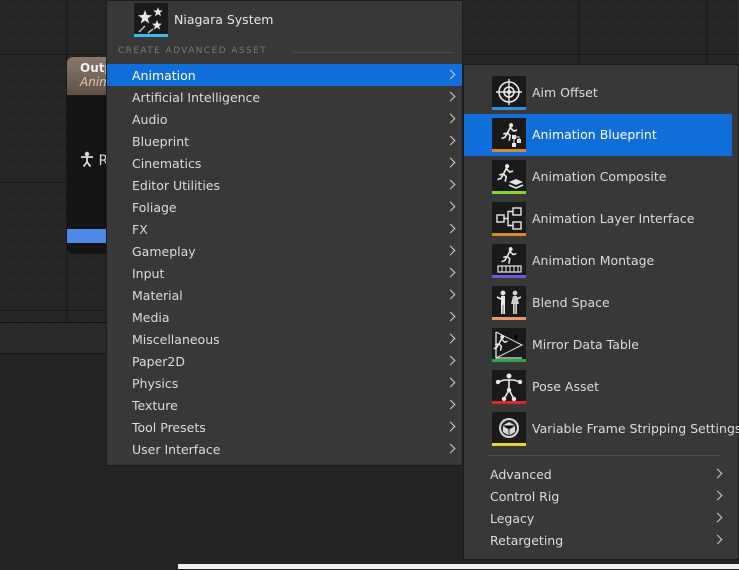 The width and height of the screenshot is (739, 570). Describe the element at coordinates (512, 518) in the screenshot. I see `submenu-category-label: Legacy` at that location.